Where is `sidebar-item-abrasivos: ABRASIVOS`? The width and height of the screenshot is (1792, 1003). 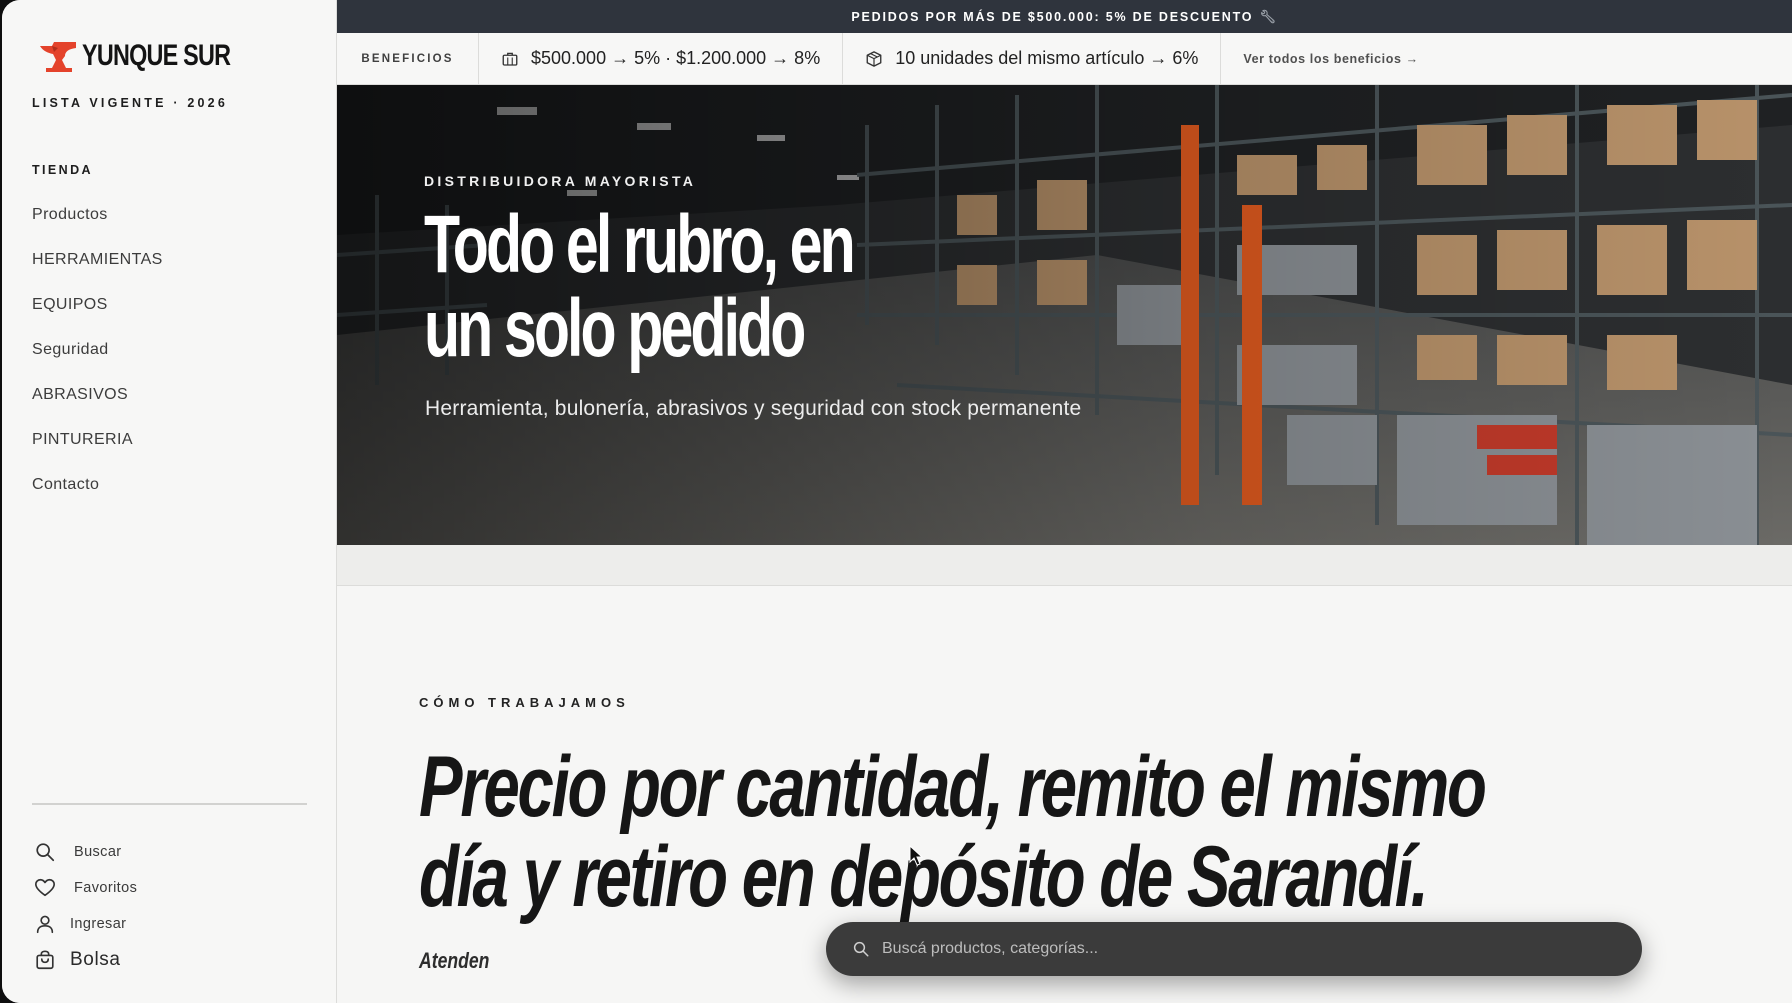 sidebar-item-abrasivos: ABRASIVOS is located at coordinates (97, 408).